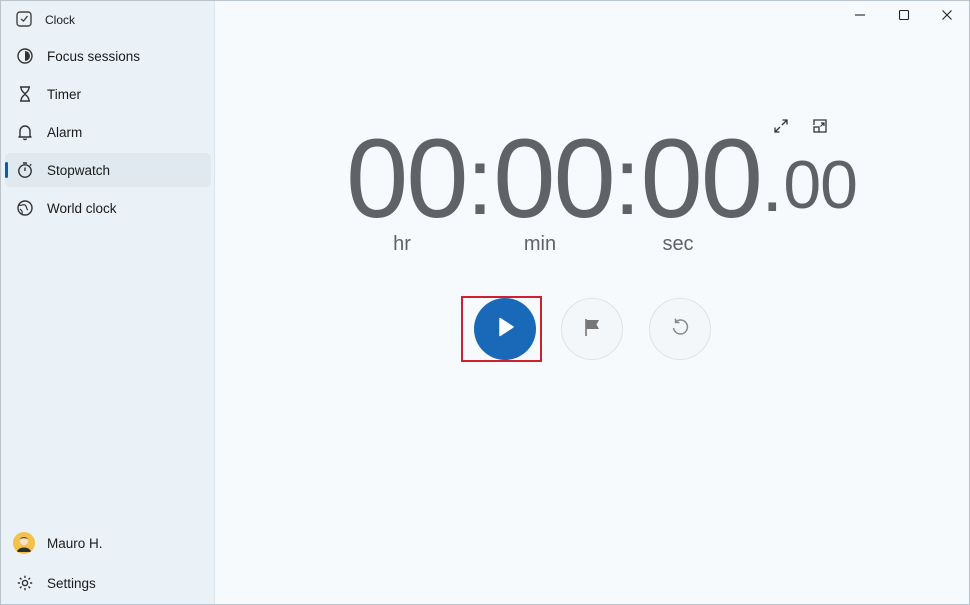  What do you see at coordinates (540, 244) in the screenshot?
I see `minutes-unit-label: min` at bounding box center [540, 244].